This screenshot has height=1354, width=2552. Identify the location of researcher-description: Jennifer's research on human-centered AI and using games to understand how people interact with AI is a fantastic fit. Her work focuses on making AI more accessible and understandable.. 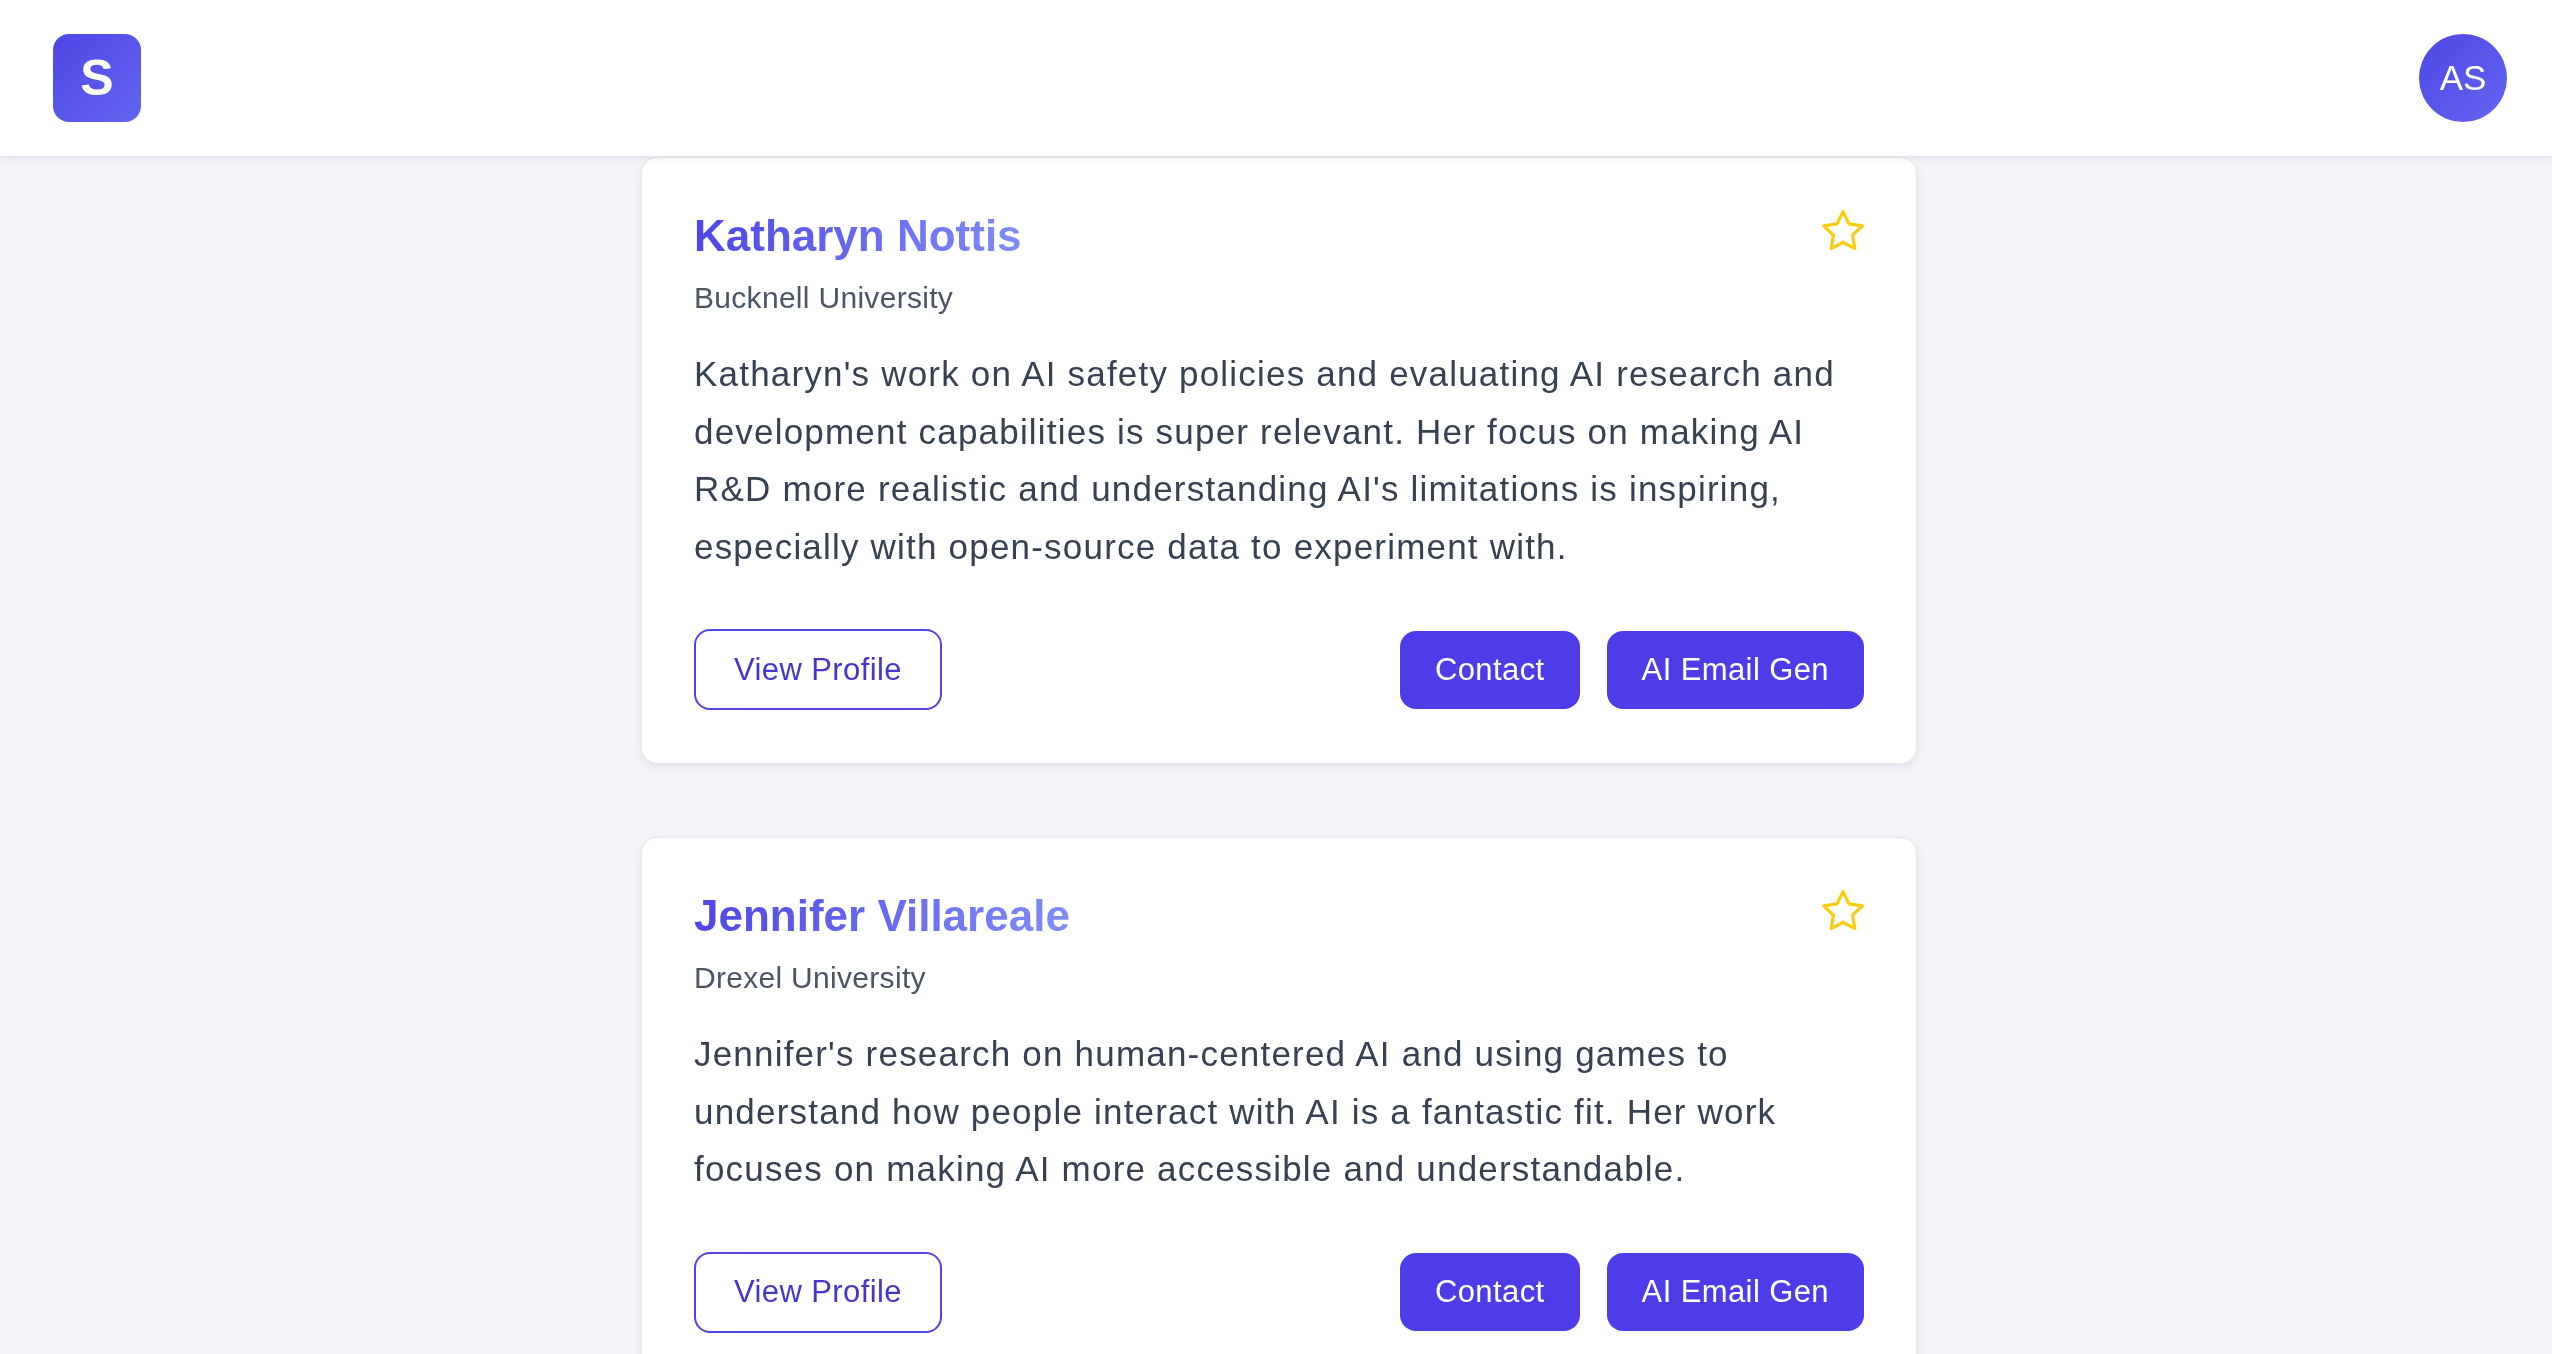
(1236, 1111).